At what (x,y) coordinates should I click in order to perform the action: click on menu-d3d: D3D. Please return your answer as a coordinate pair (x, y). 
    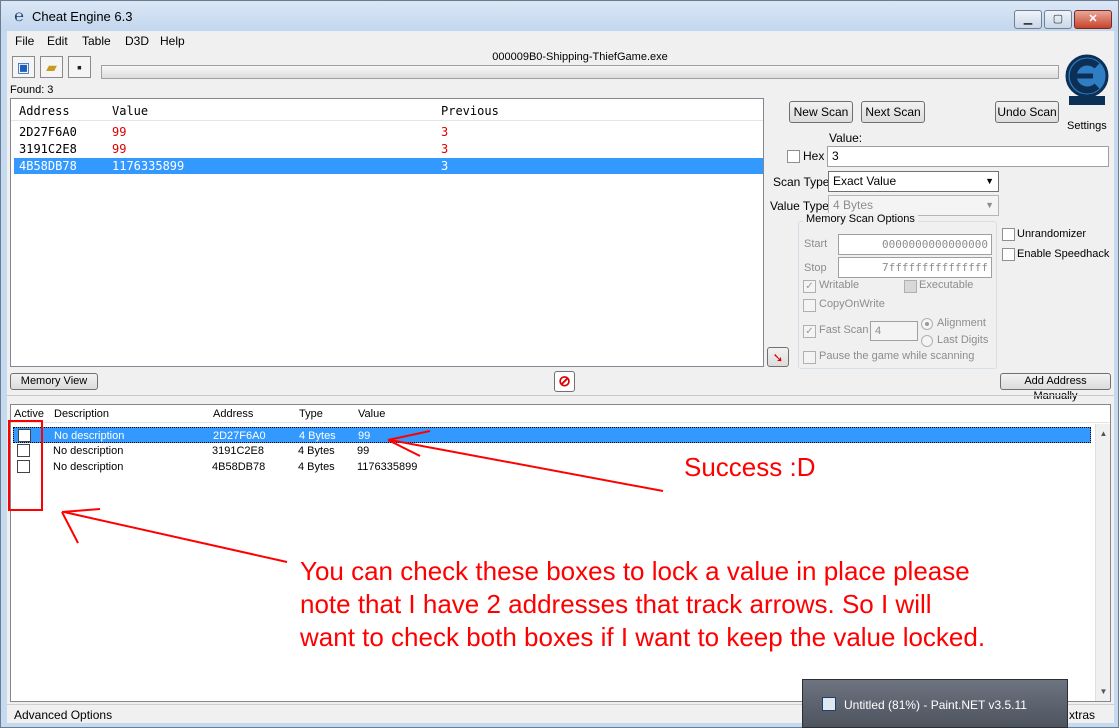
    Looking at the image, I should click on (137, 41).